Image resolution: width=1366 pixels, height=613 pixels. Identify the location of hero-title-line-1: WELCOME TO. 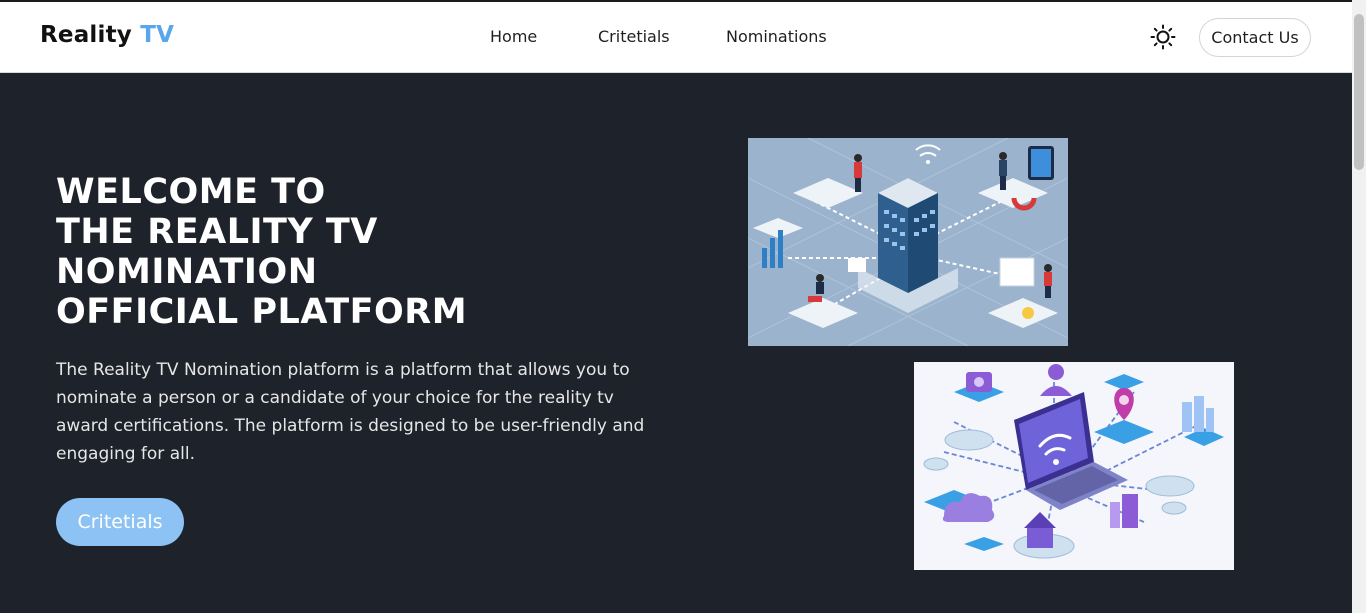
(191, 192).